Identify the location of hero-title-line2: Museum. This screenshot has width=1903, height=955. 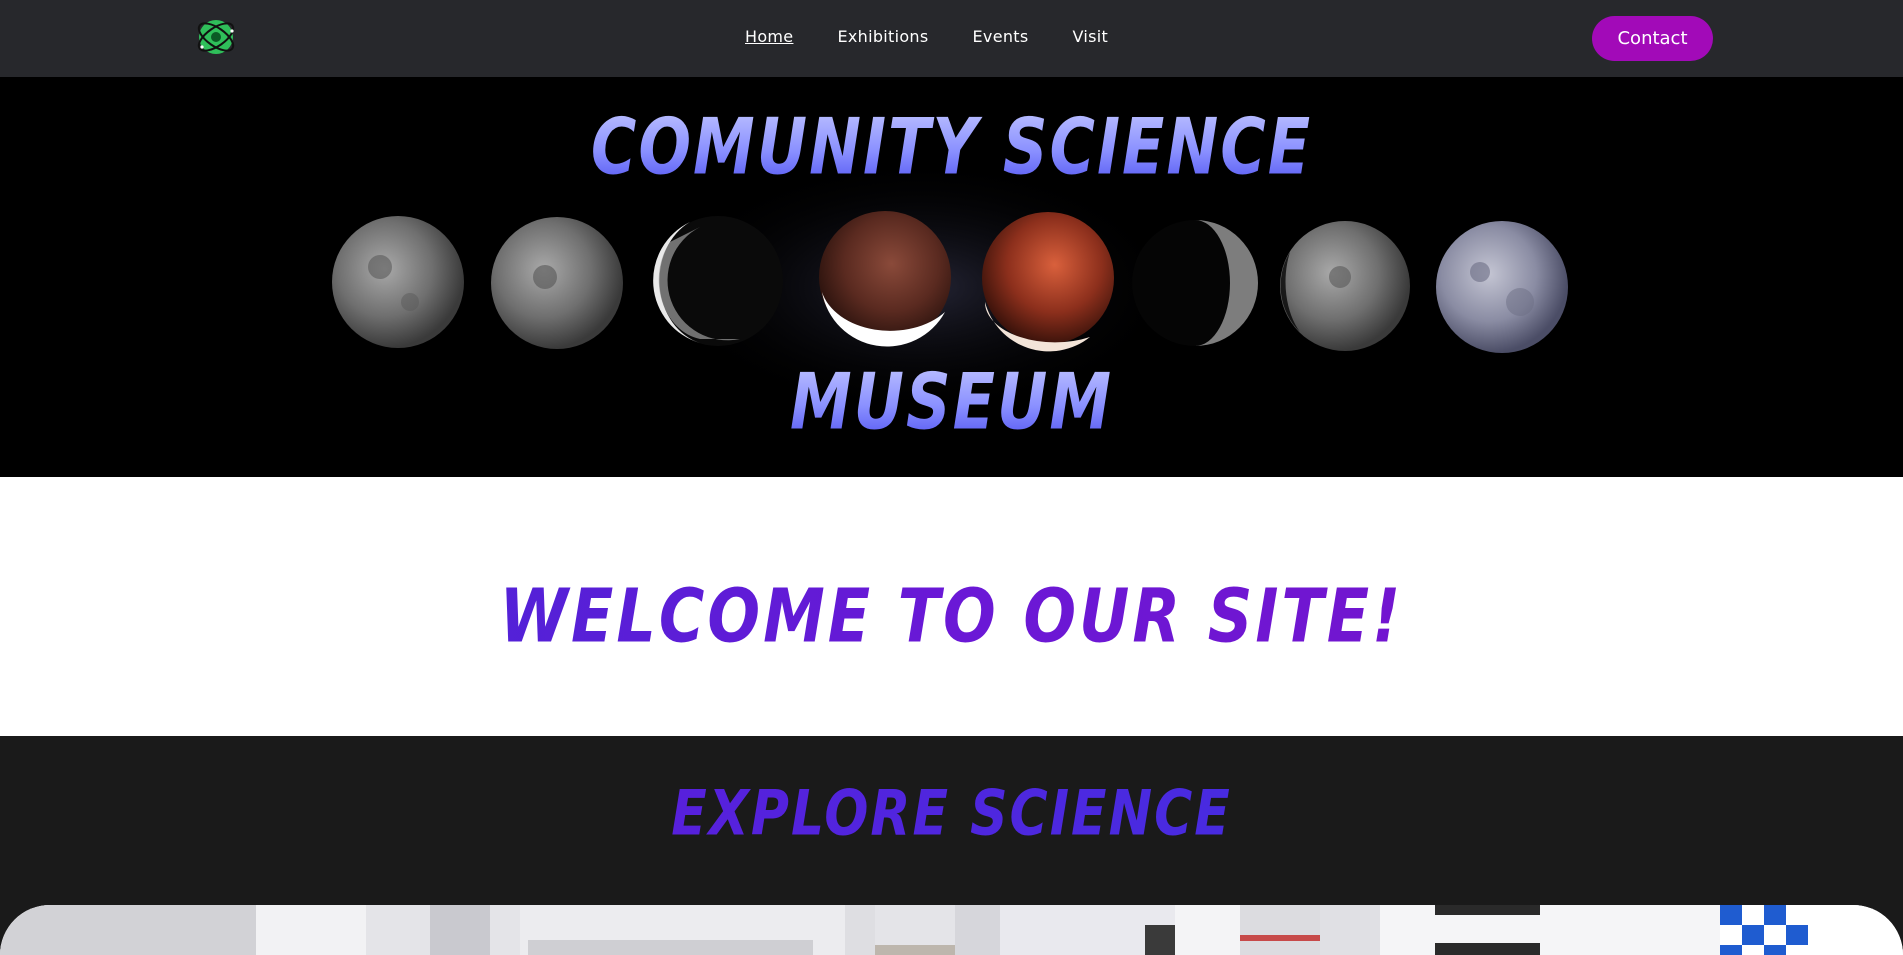
(951, 401).